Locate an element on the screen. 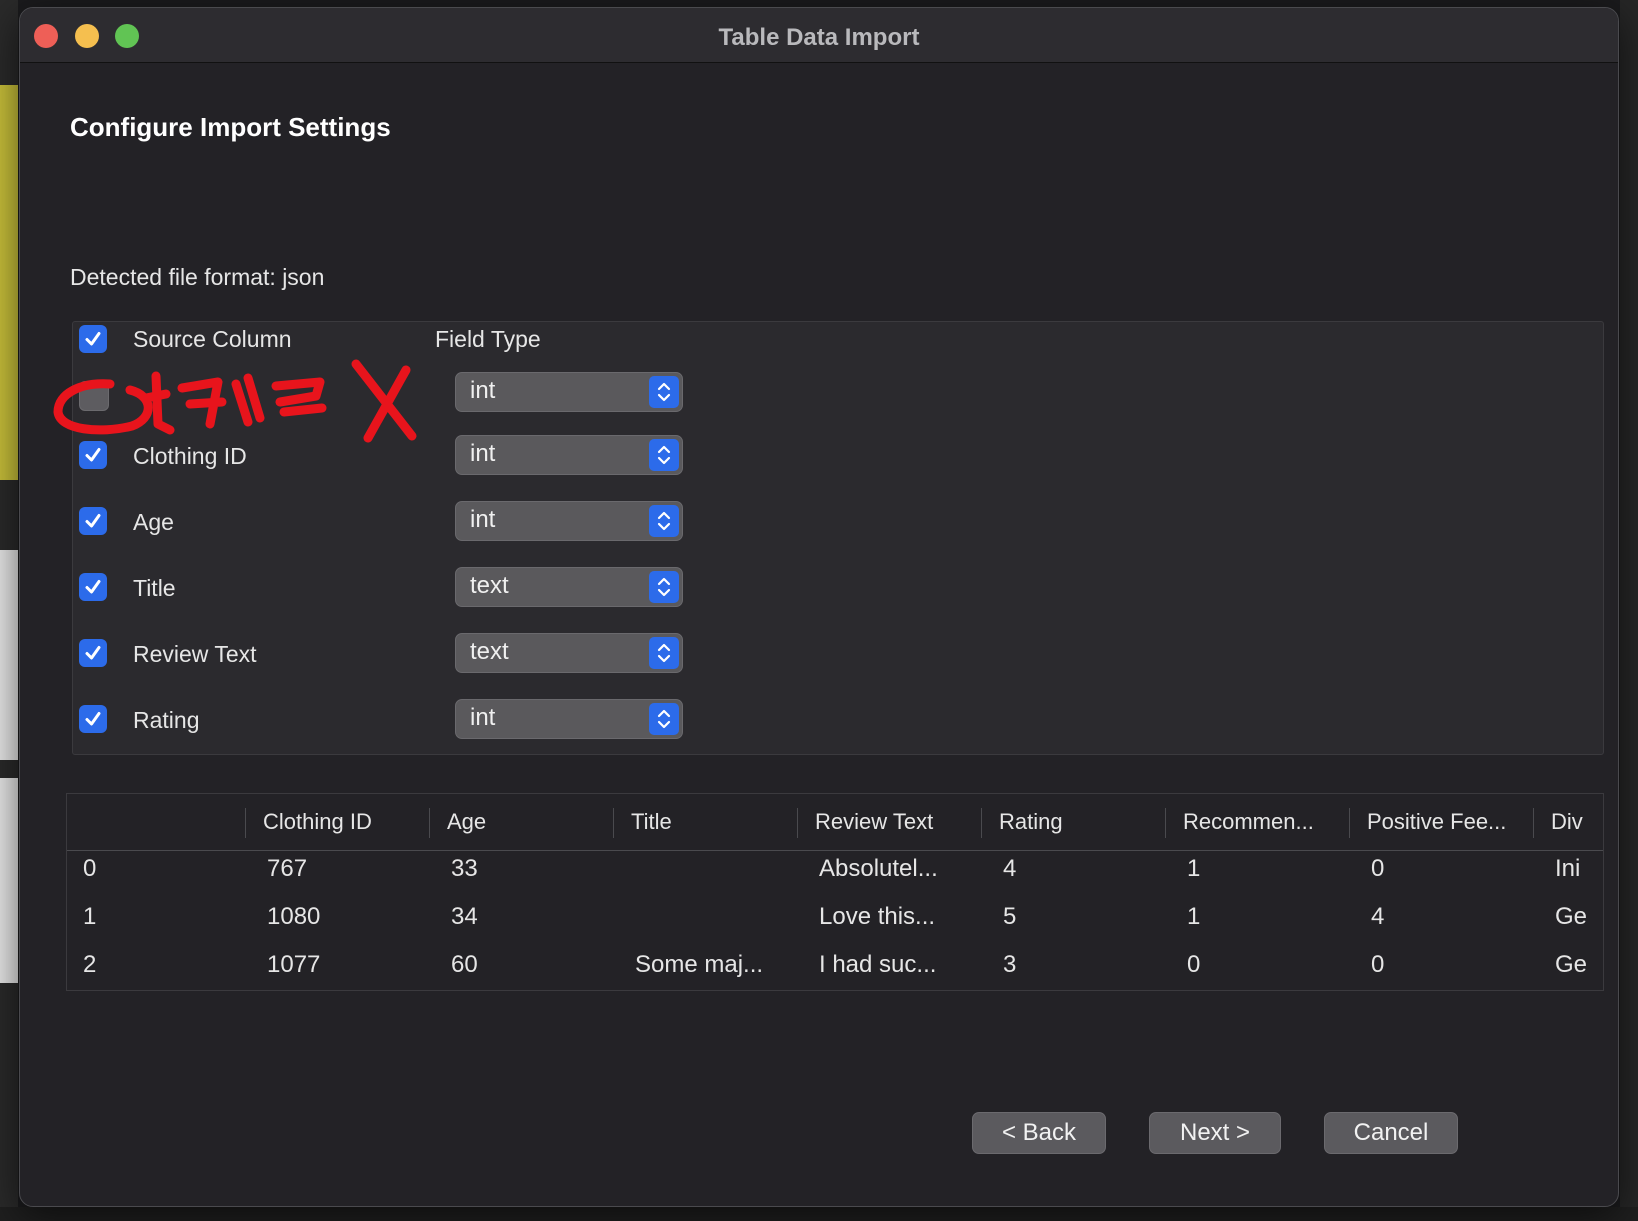  table-cell: 5 is located at coordinates (1010, 916).